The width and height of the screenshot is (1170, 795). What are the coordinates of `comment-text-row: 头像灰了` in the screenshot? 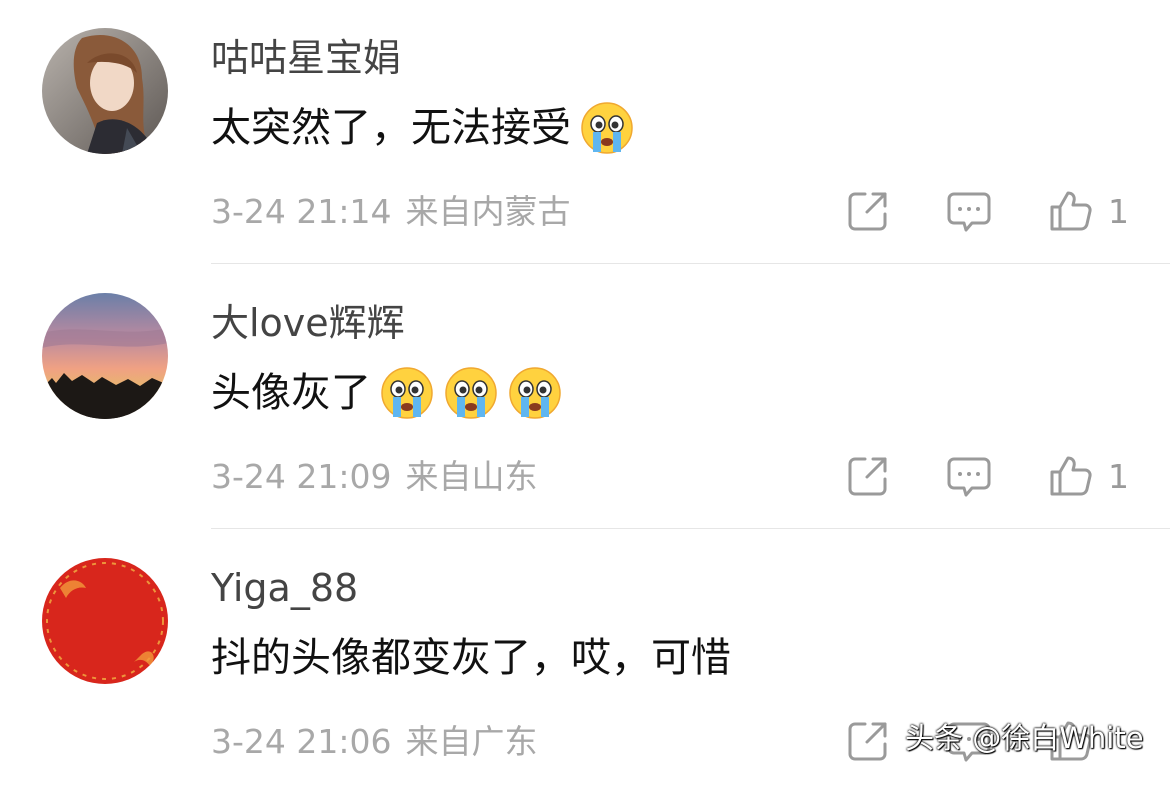 It's located at (387, 393).